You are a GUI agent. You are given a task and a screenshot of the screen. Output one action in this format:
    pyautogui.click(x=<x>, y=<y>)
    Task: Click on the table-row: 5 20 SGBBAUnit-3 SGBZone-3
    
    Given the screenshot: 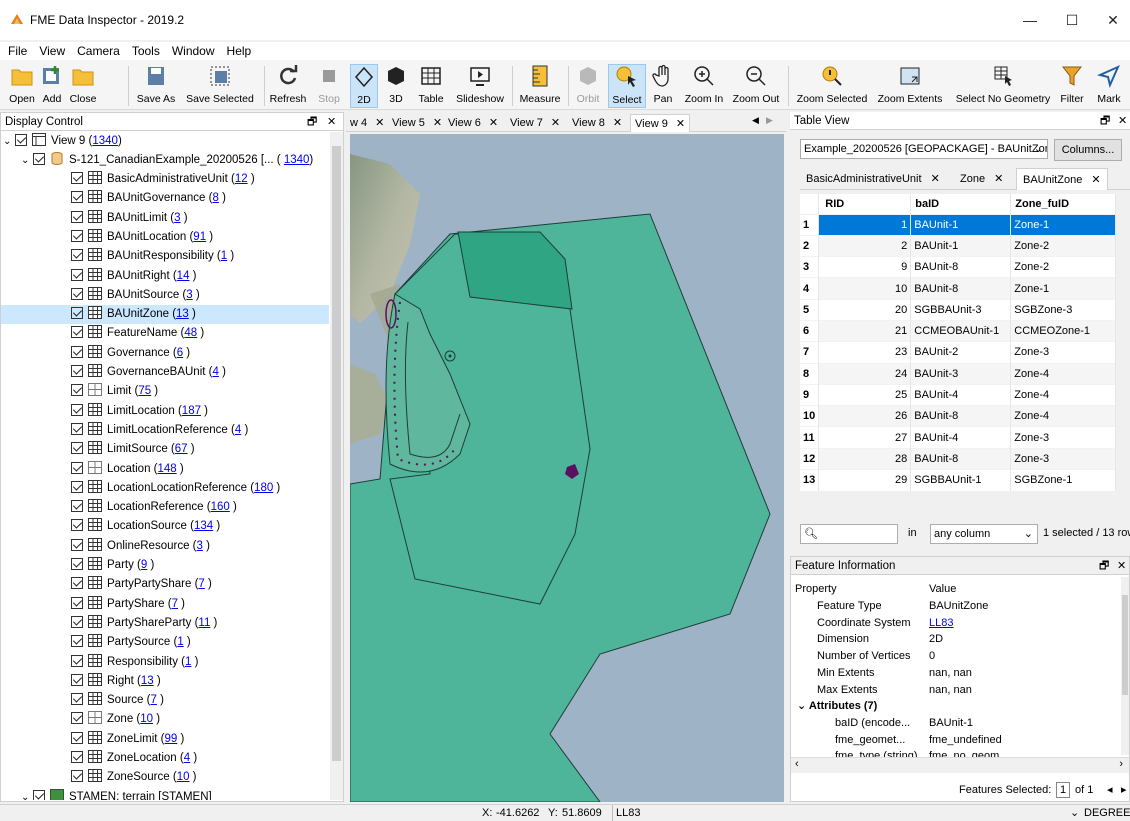 What is the action you would take?
    pyautogui.click(x=958, y=309)
    